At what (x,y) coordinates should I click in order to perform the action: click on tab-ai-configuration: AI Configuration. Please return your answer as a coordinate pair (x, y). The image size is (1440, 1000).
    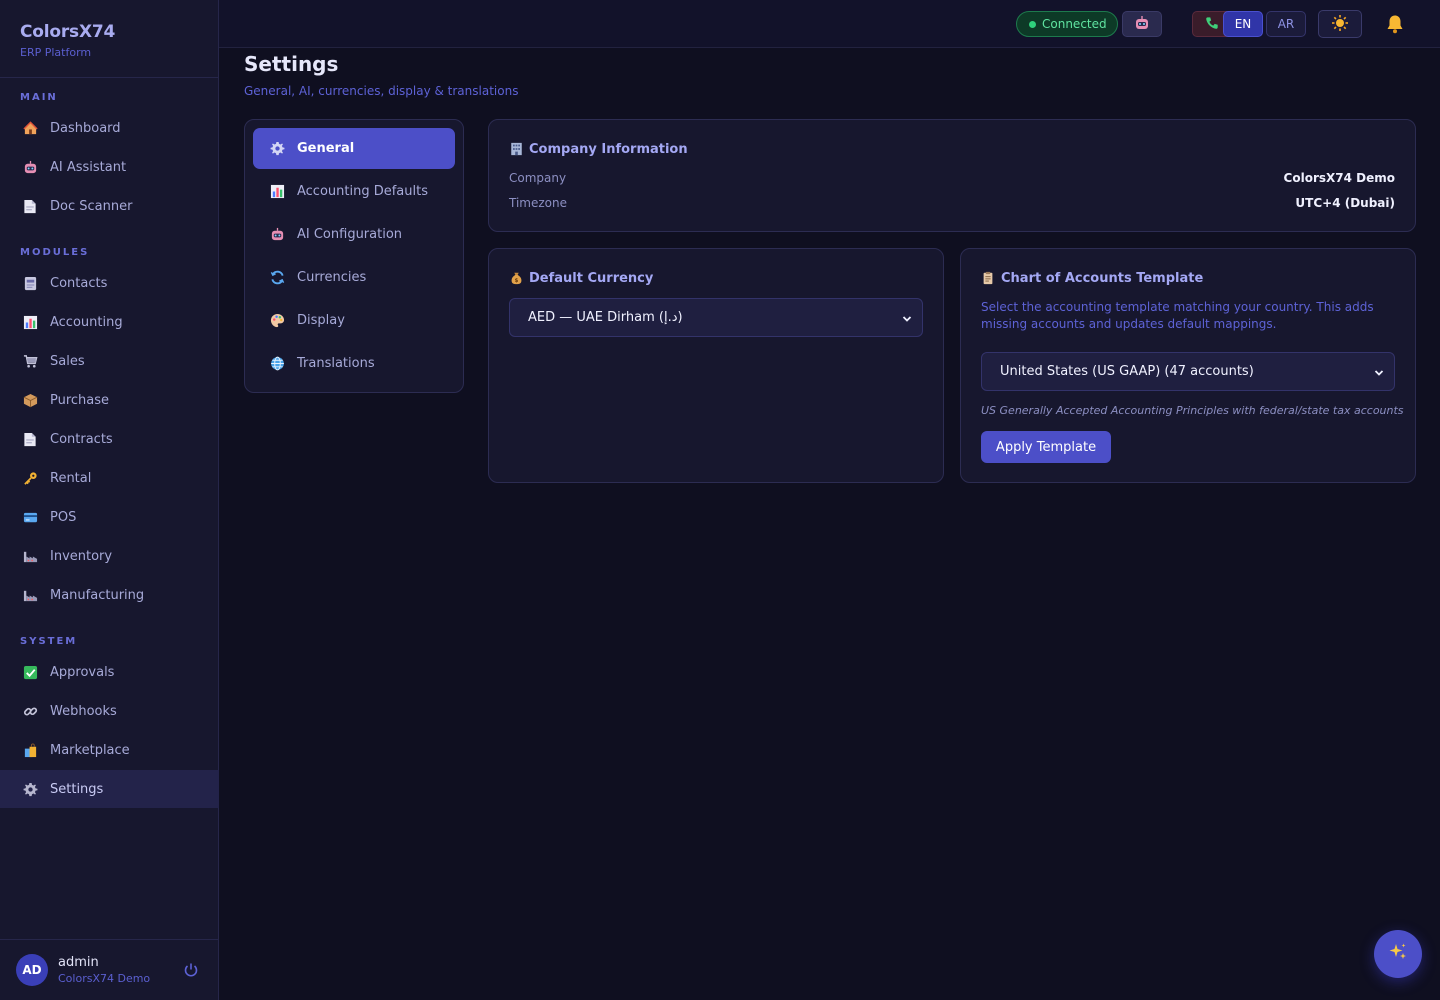
    Looking at the image, I should click on (354, 234).